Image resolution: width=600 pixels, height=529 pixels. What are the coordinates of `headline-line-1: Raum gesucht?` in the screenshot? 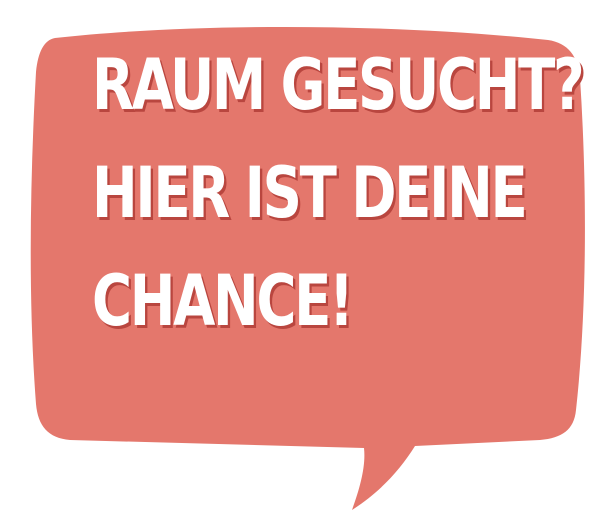 It's located at (338, 85).